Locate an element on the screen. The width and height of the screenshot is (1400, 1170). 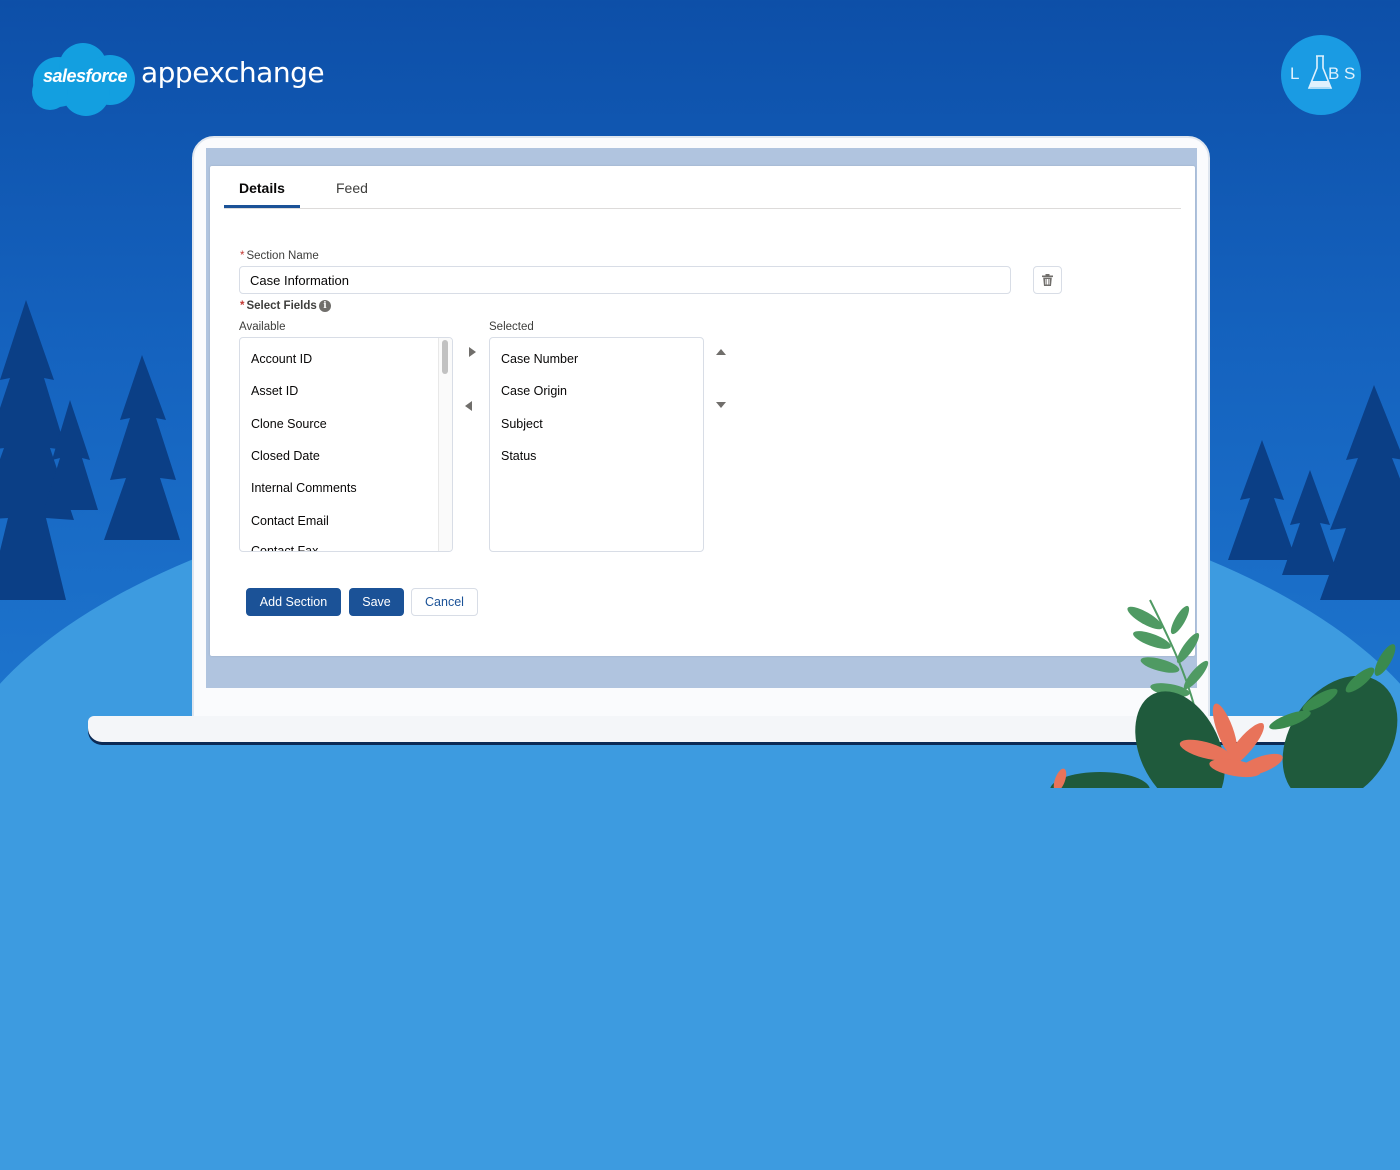
available-label: Available is located at coordinates (262, 327).